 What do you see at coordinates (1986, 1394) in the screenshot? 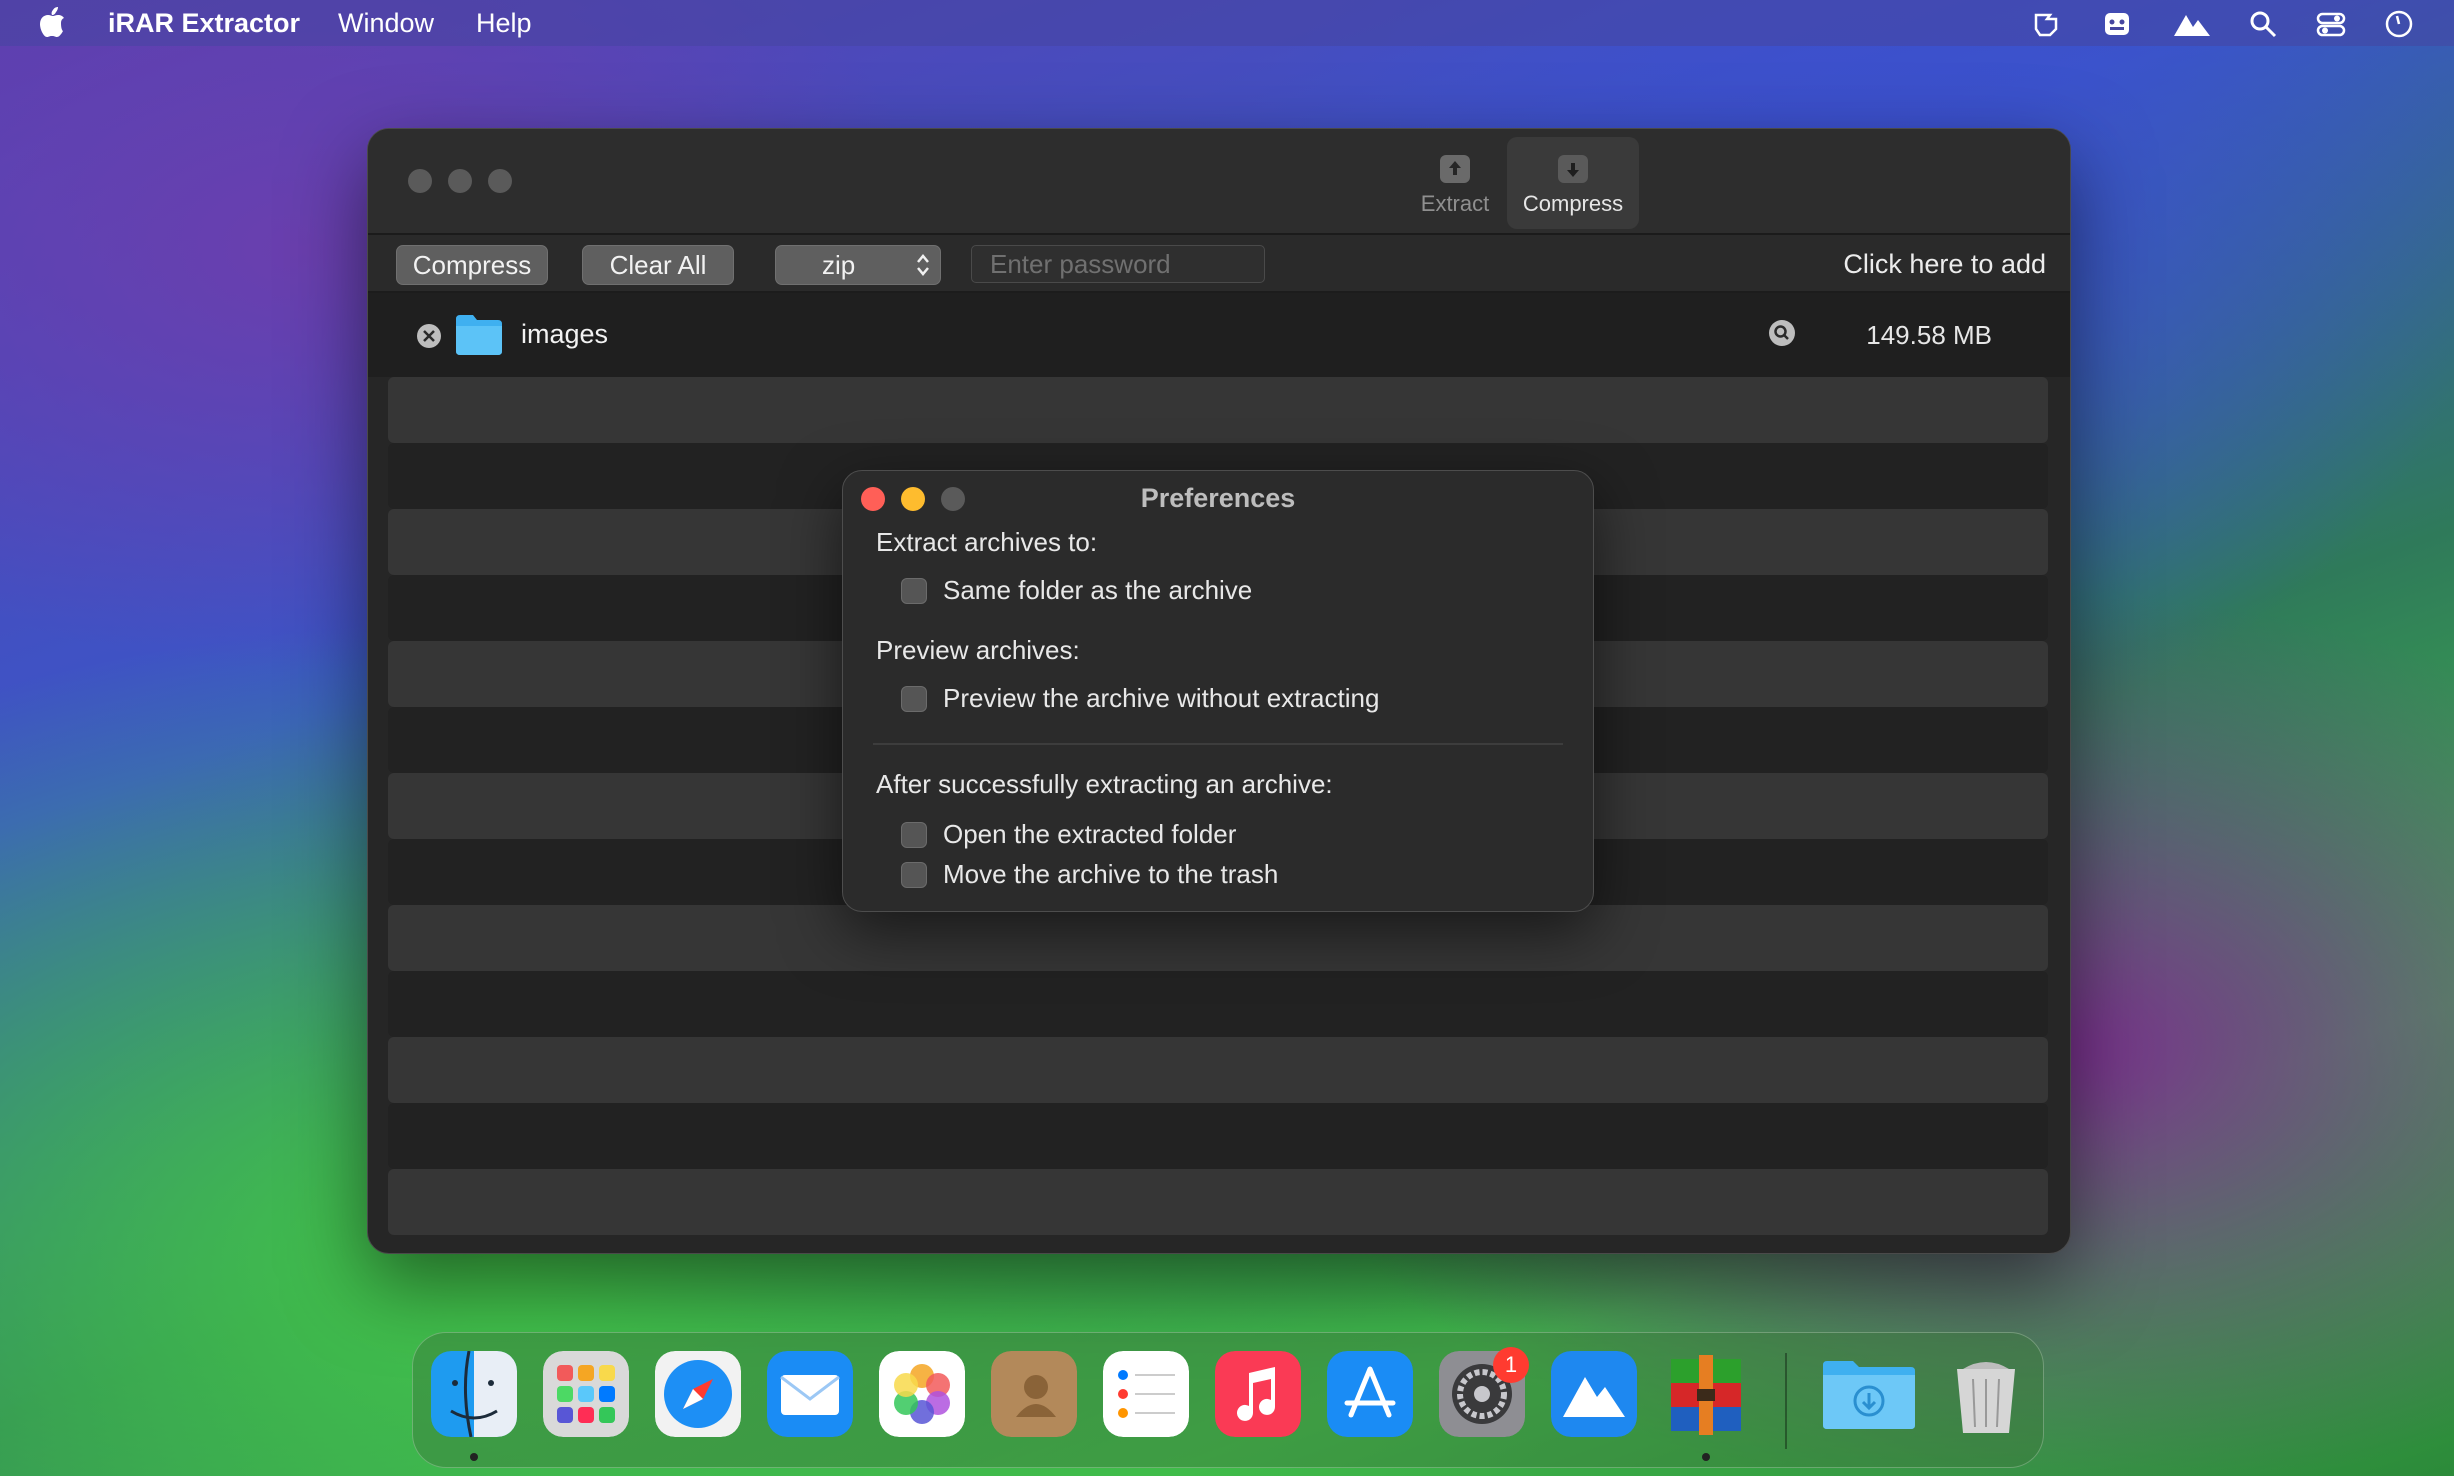
I see `dock-trash-icon` at bounding box center [1986, 1394].